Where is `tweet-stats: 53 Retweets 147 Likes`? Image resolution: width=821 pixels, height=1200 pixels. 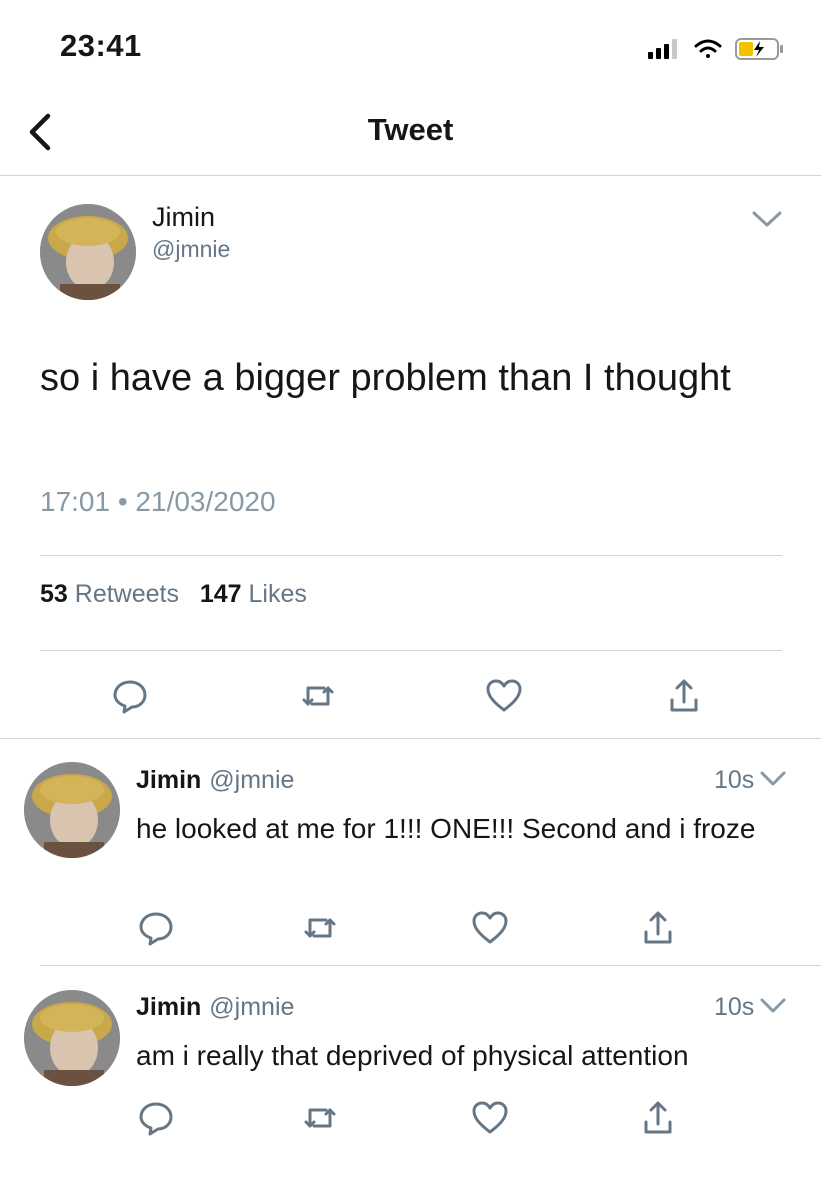 tweet-stats: 53 Retweets 147 Likes is located at coordinates (173, 594).